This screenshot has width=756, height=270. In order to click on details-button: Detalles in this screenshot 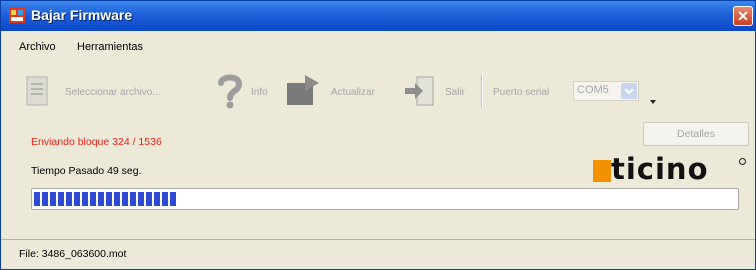, I will do `click(696, 134)`.